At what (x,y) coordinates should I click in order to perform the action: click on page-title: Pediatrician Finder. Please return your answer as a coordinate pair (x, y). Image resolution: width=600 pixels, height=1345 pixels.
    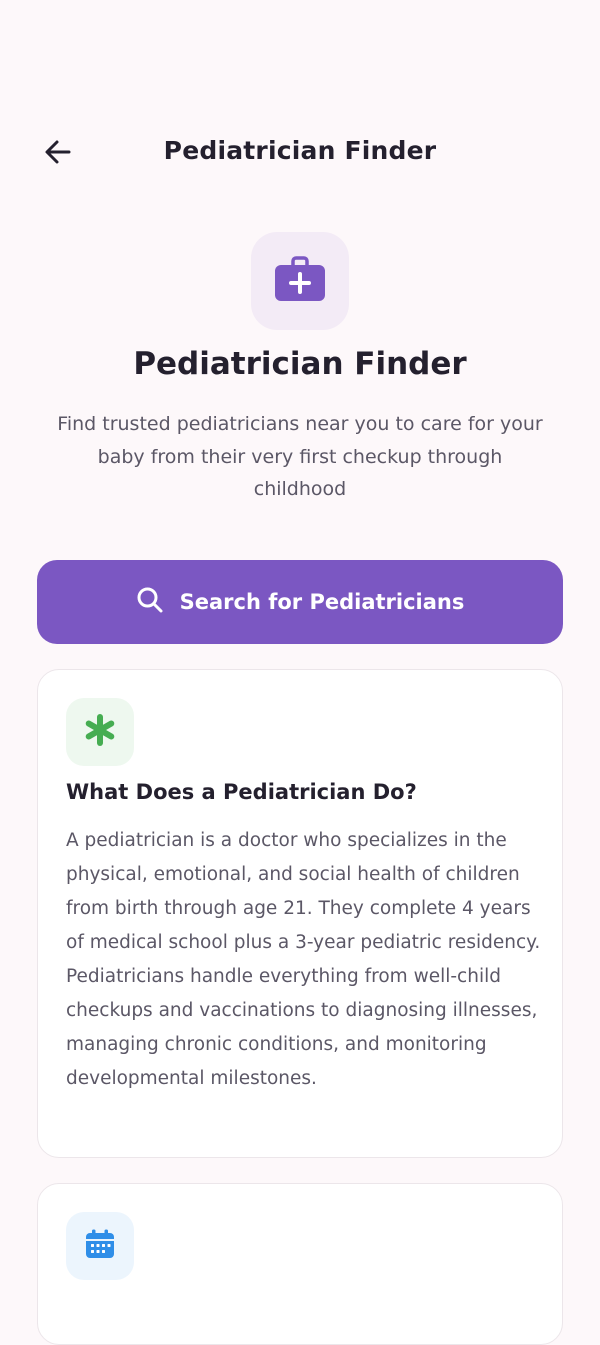
    Looking at the image, I should click on (300, 150).